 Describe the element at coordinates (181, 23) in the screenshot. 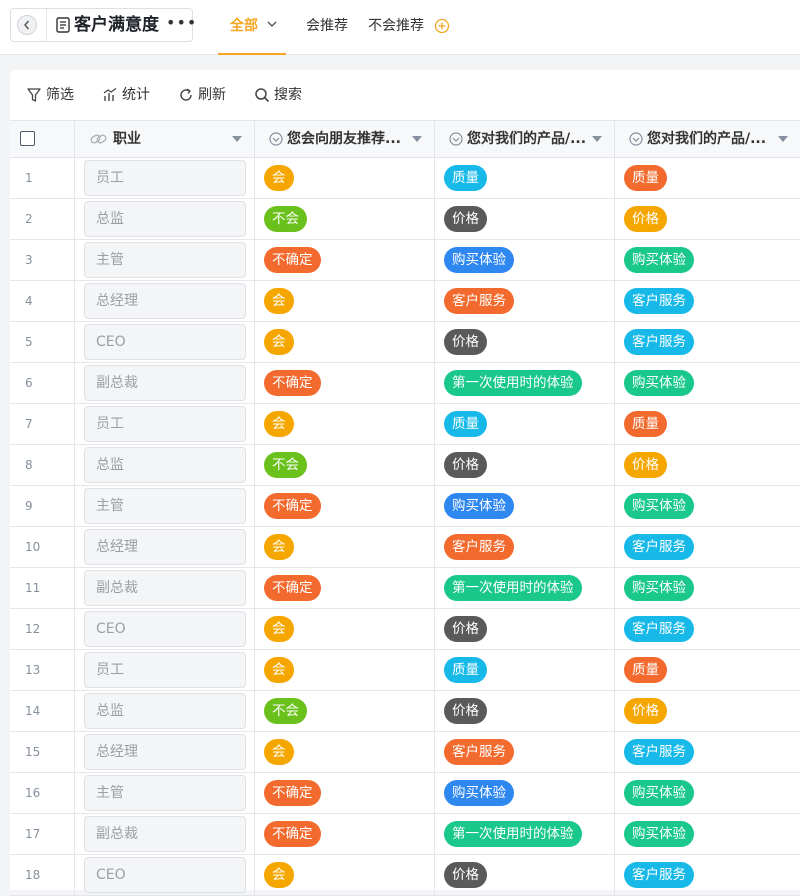

I see `more-options-button: •••` at that location.